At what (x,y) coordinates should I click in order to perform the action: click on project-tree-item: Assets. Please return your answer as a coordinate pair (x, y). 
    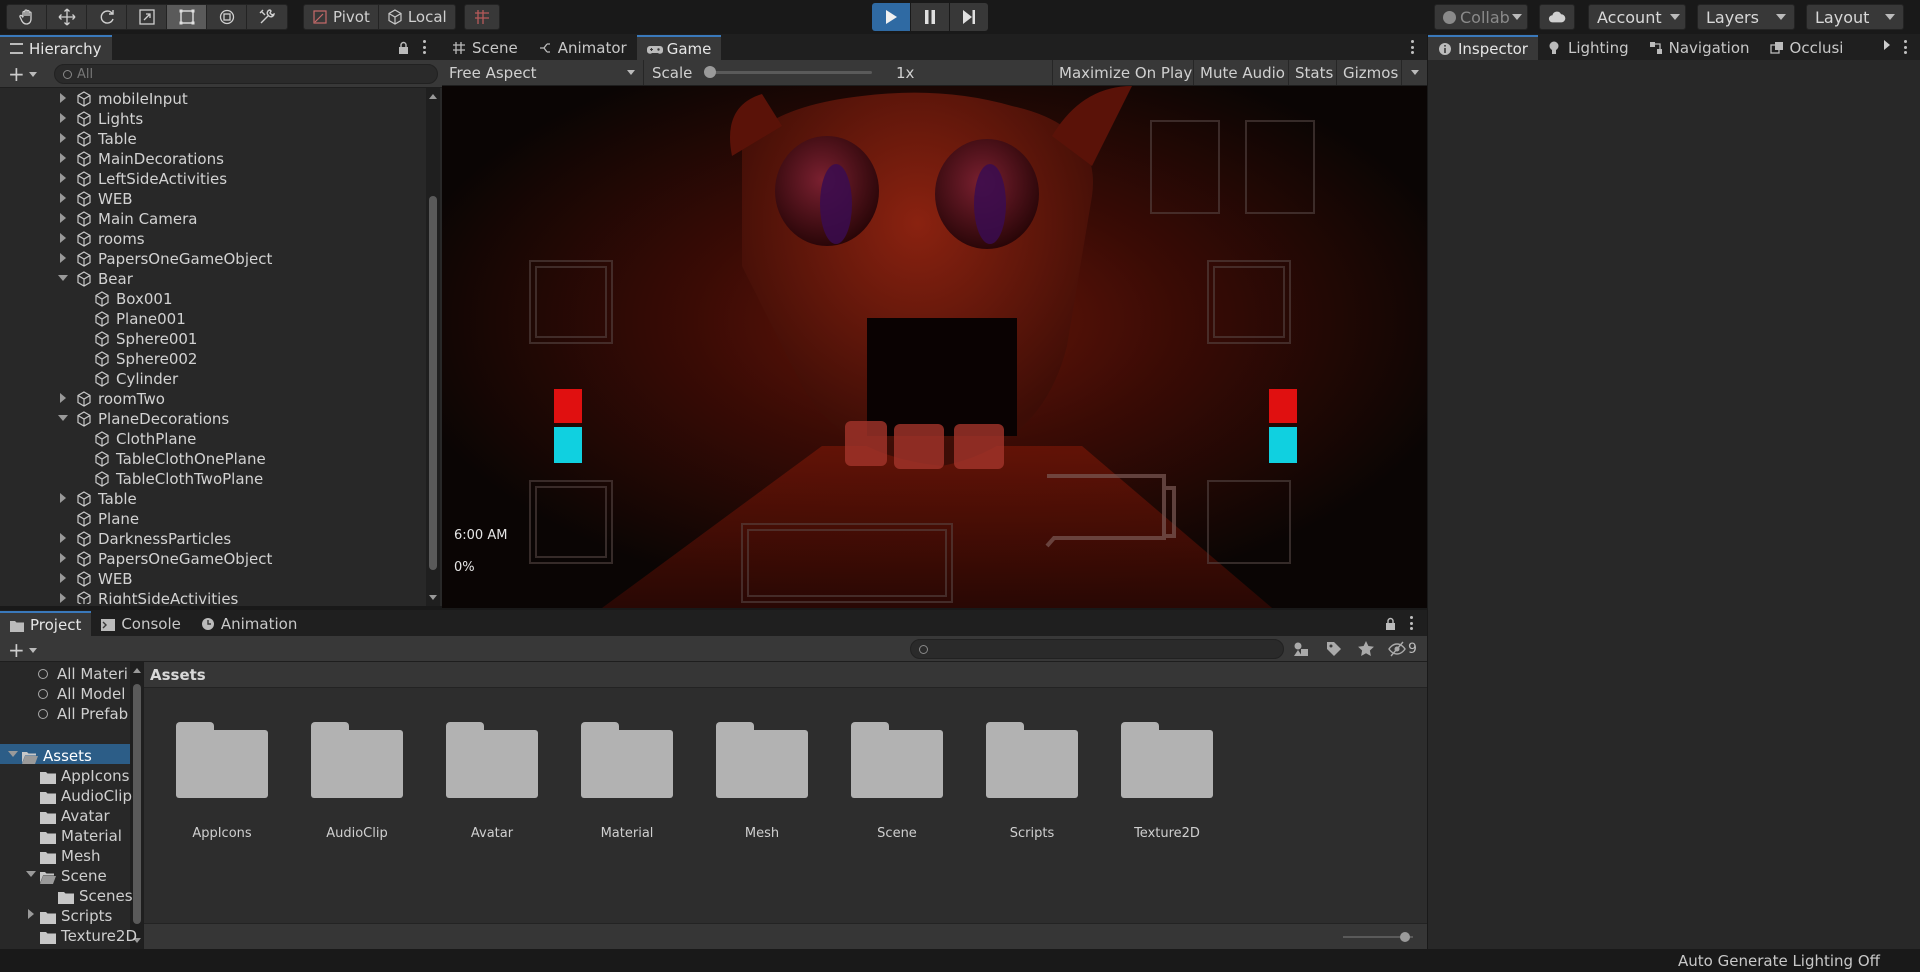
    Looking at the image, I should click on (65, 754).